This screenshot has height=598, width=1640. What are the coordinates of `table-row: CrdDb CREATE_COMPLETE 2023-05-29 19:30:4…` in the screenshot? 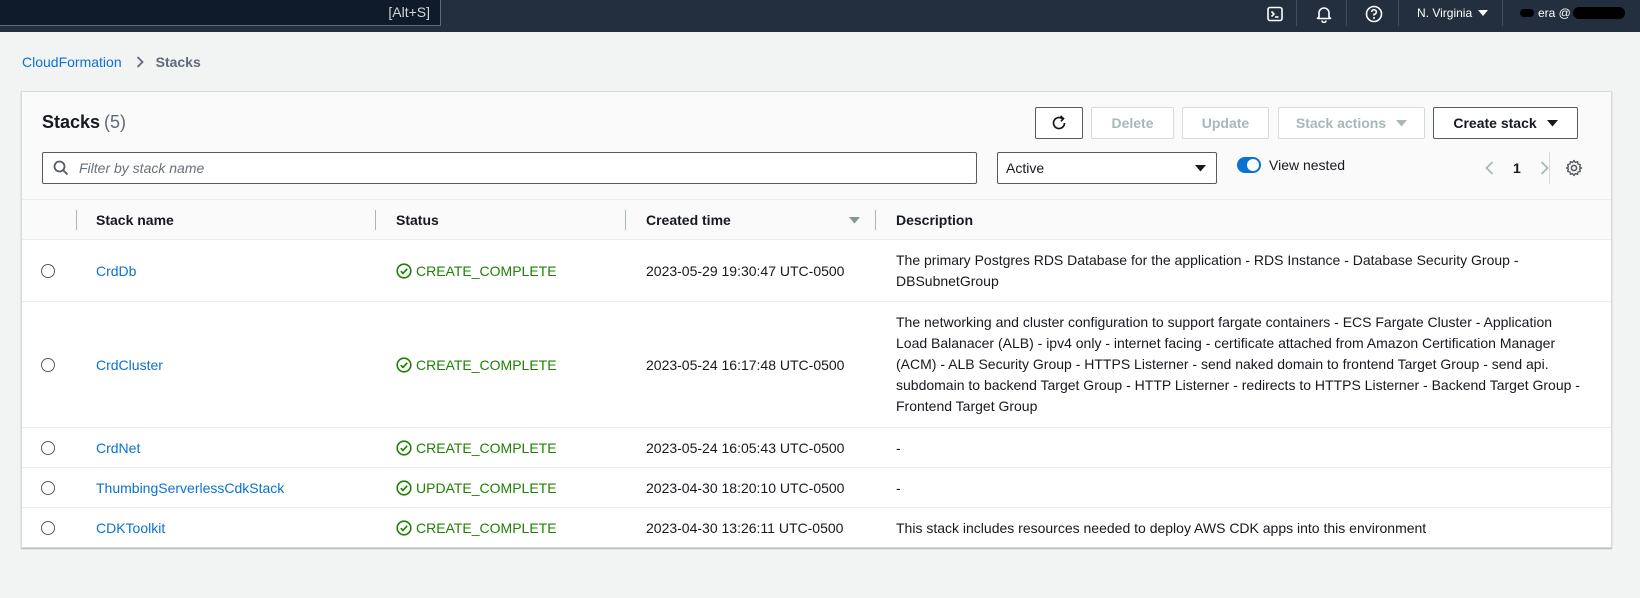 It's located at (816, 271).